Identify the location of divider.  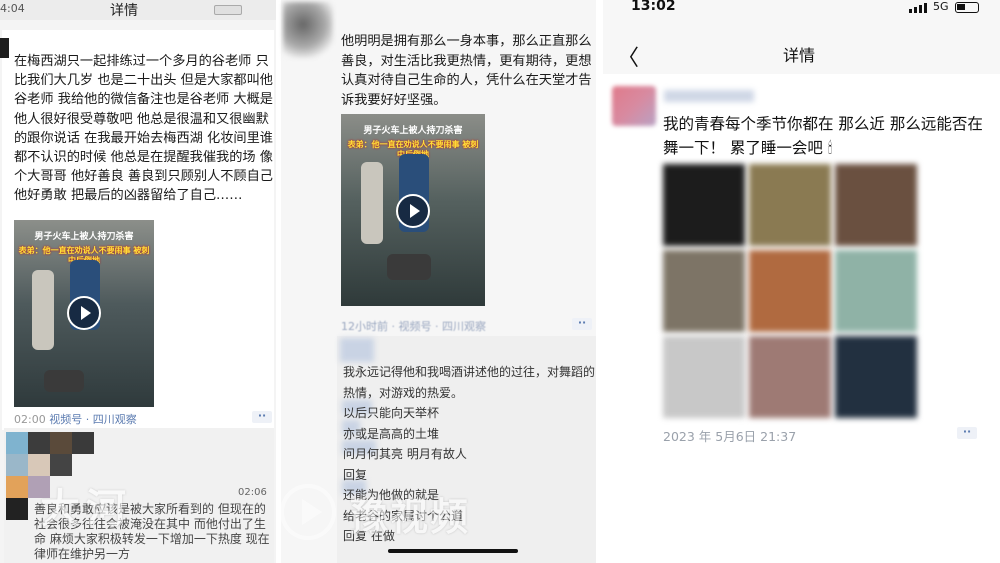
(599, 281).